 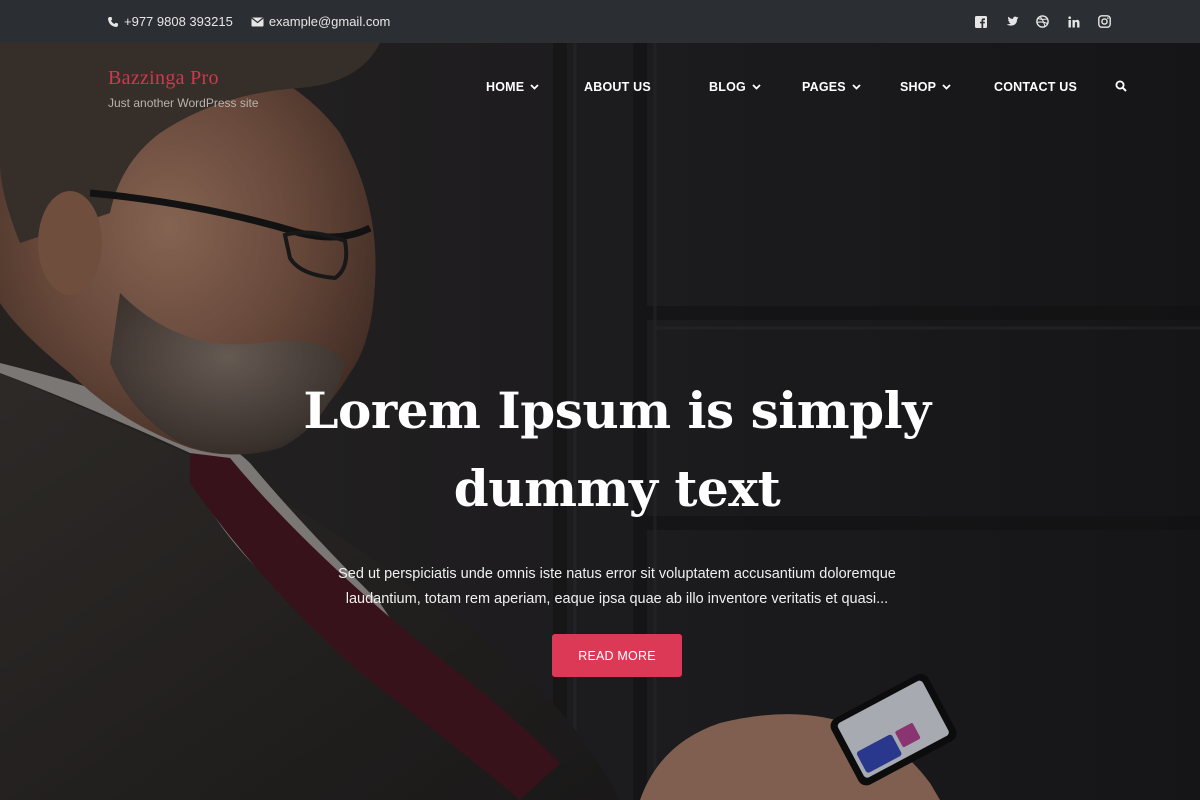 I want to click on dribbble-icon, so click(x=1042, y=21).